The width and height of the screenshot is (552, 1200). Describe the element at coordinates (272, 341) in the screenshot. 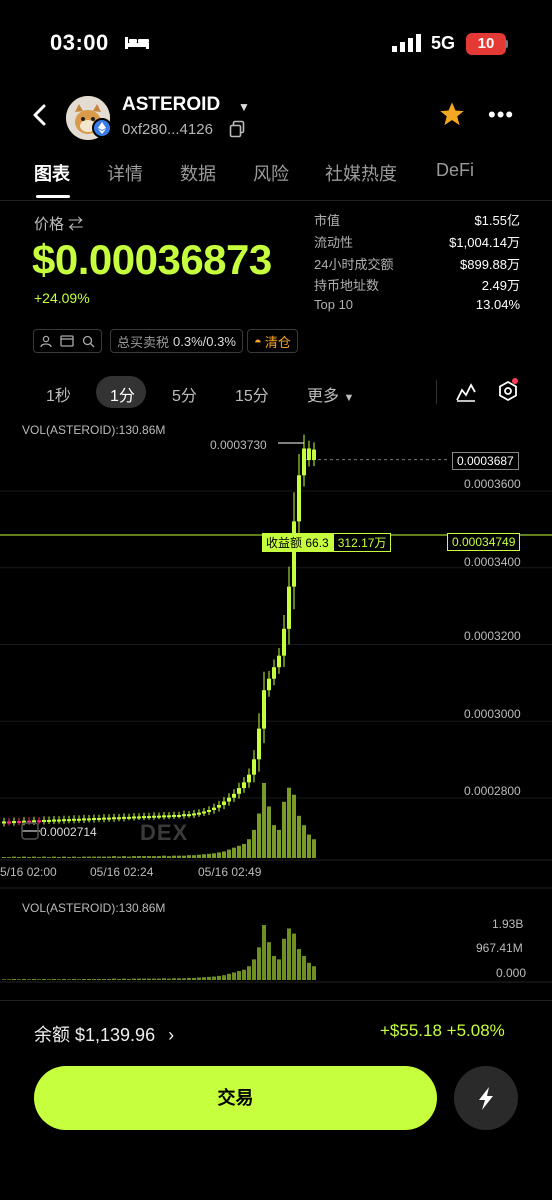

I see `clear-position-chip: ◓ 清仓` at that location.